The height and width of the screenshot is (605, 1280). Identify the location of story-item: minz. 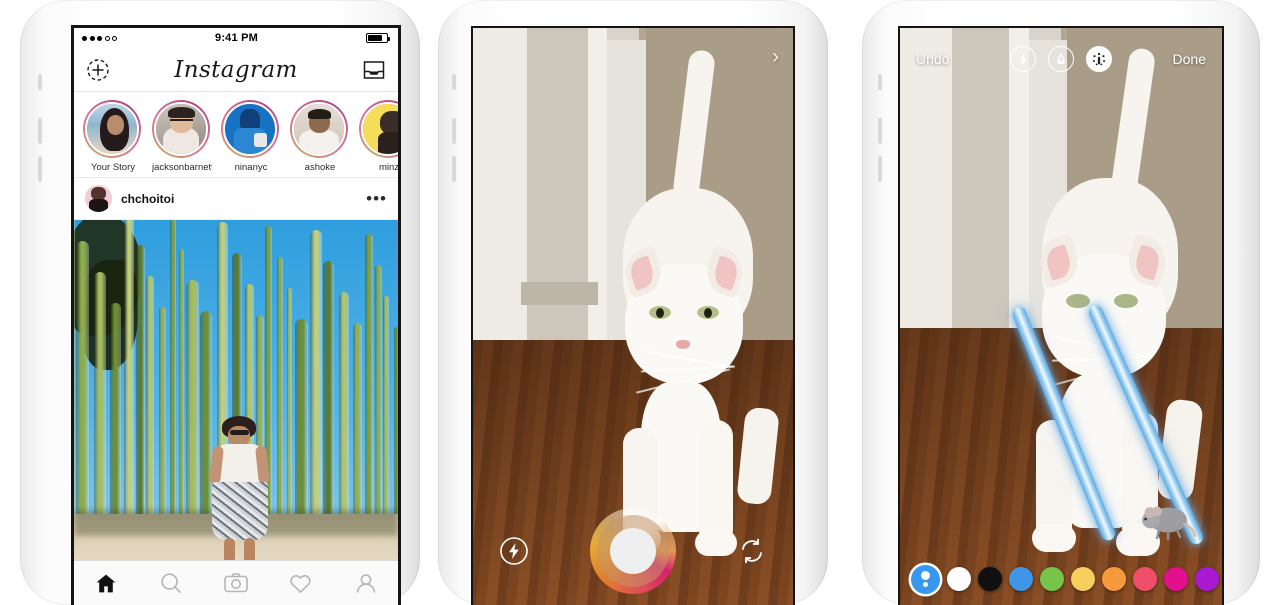
(378, 138).